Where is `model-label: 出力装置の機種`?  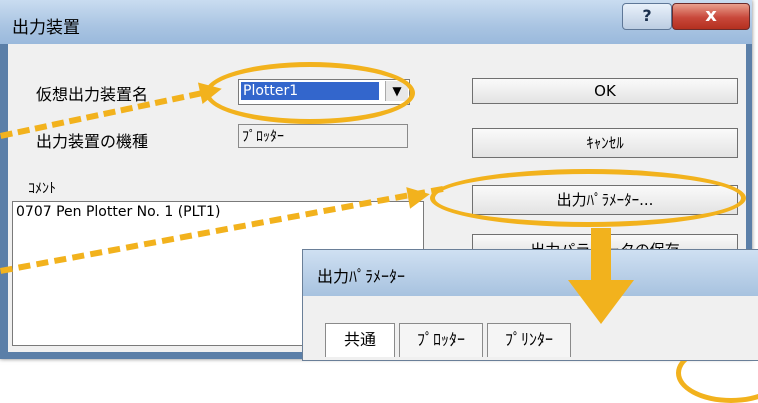 model-label: 出力装置の機種 is located at coordinates (92, 141).